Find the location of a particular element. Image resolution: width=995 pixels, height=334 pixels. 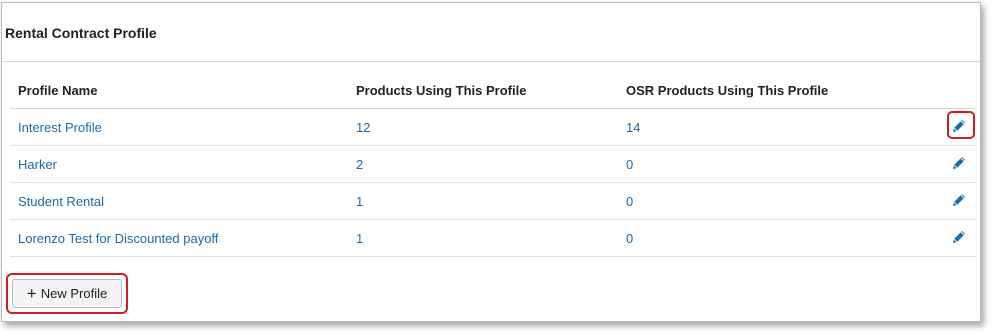

profile-name-link: Harker is located at coordinates (37, 164).